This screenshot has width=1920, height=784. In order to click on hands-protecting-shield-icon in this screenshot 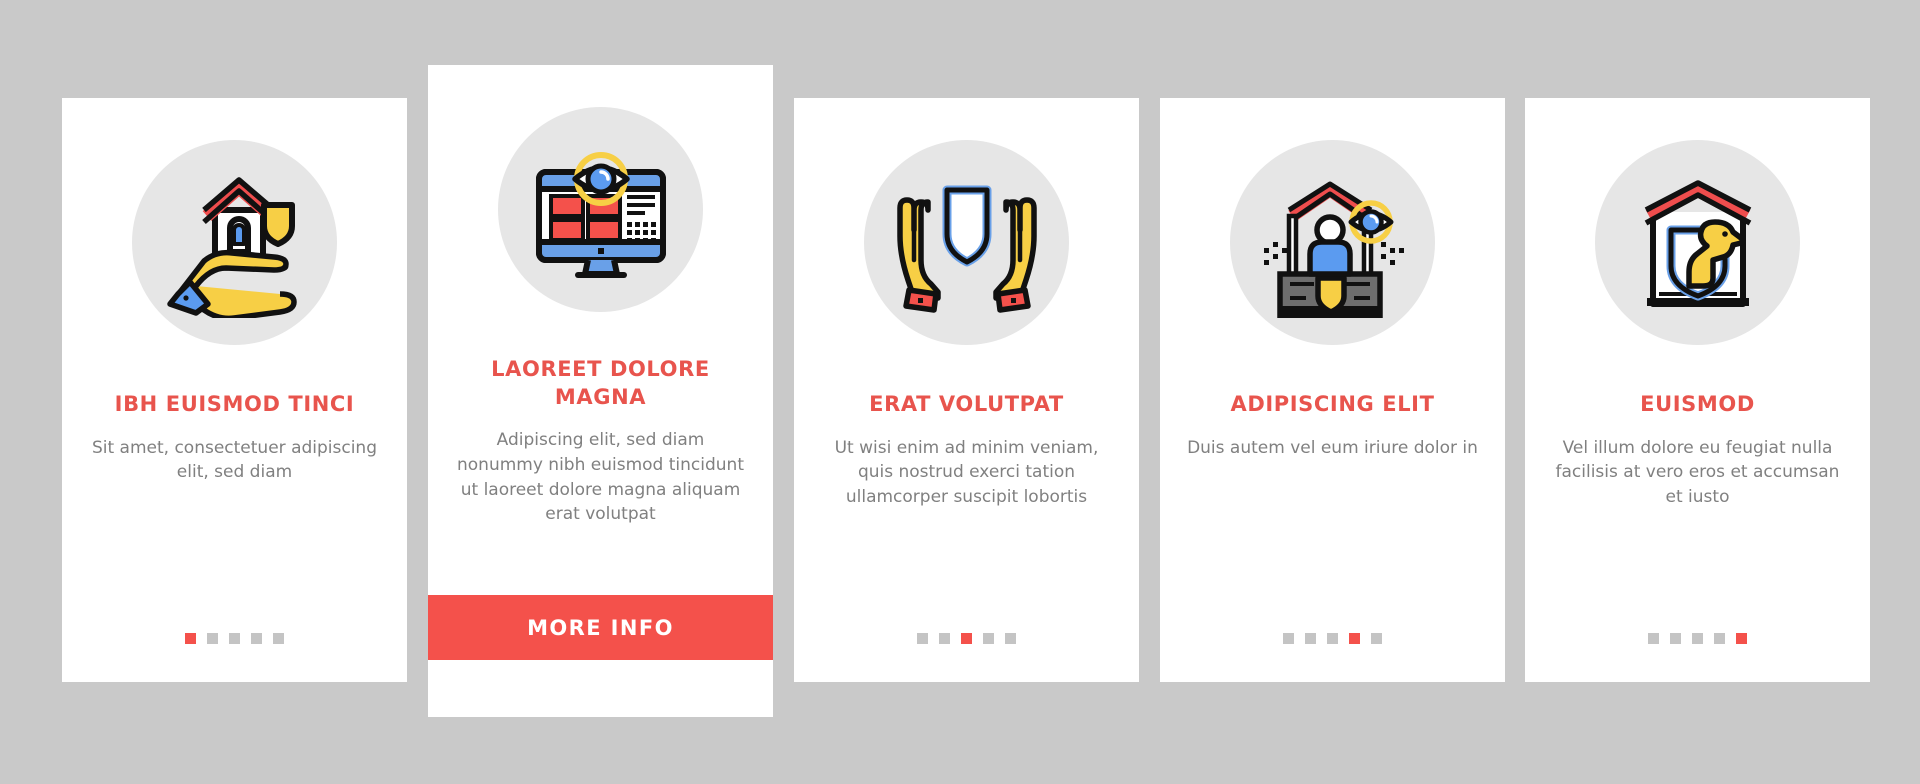, I will do `click(966, 242)`.